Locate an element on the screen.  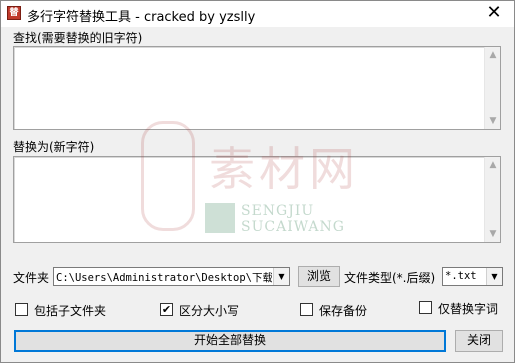
replace-scrollbar: ▲ ▼ is located at coordinates (492, 199).